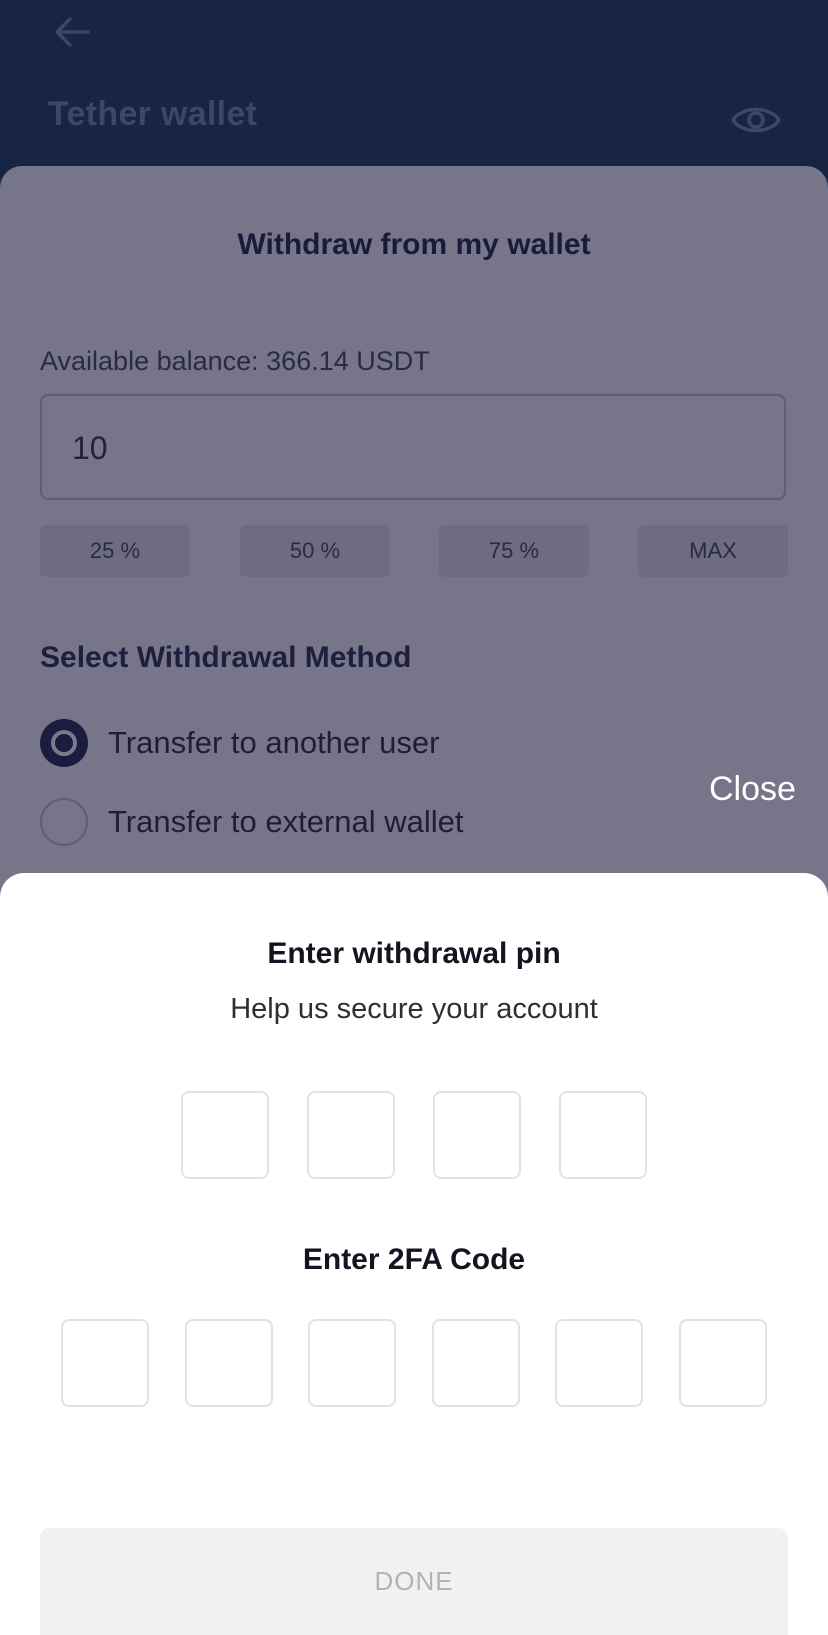 Image resolution: width=828 pixels, height=1635 pixels. I want to click on method-label: Transfer to external wallet, so click(286, 821).